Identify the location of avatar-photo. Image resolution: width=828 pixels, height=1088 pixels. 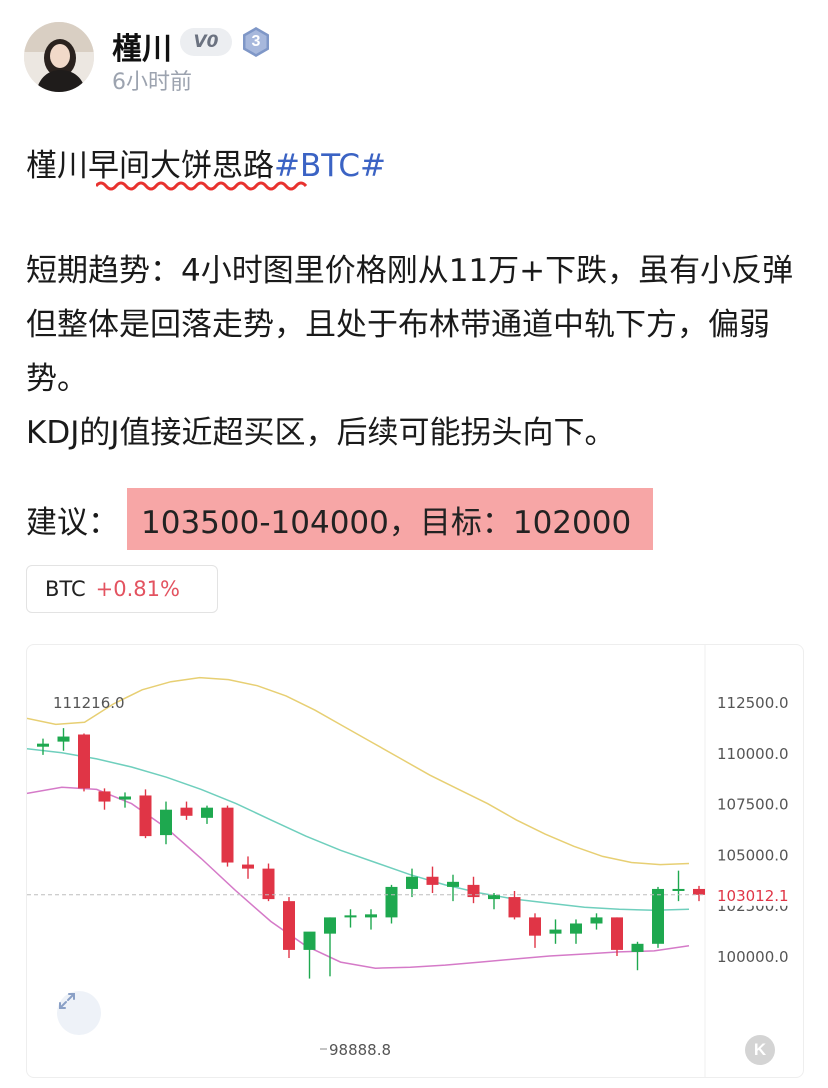
(59, 57).